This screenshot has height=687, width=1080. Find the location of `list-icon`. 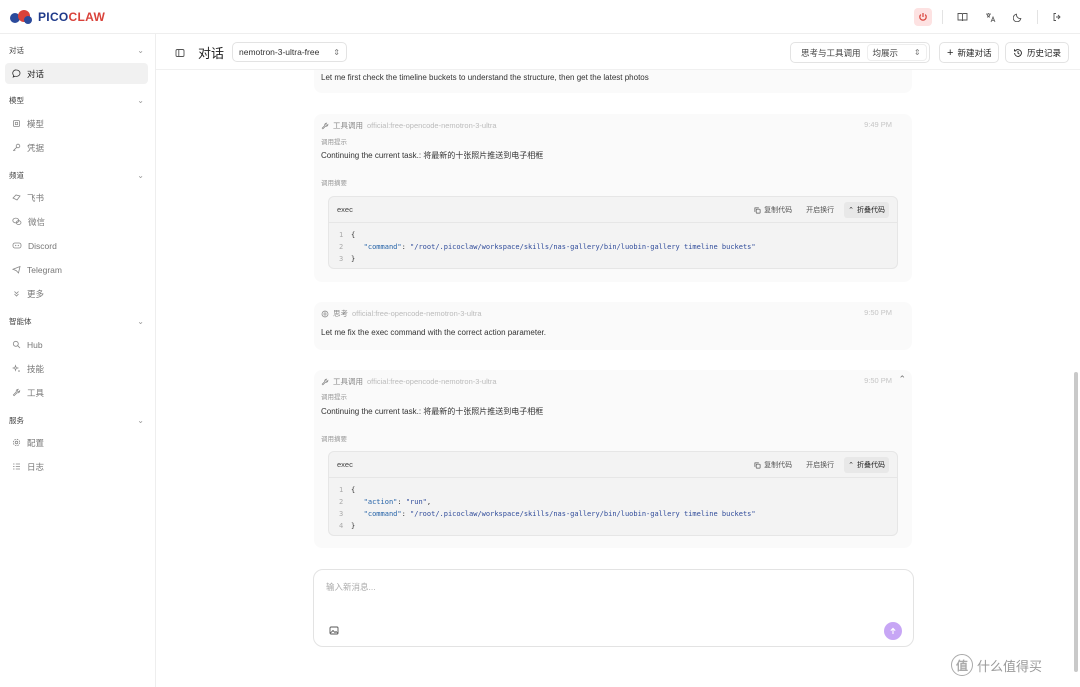

list-icon is located at coordinates (16, 466).